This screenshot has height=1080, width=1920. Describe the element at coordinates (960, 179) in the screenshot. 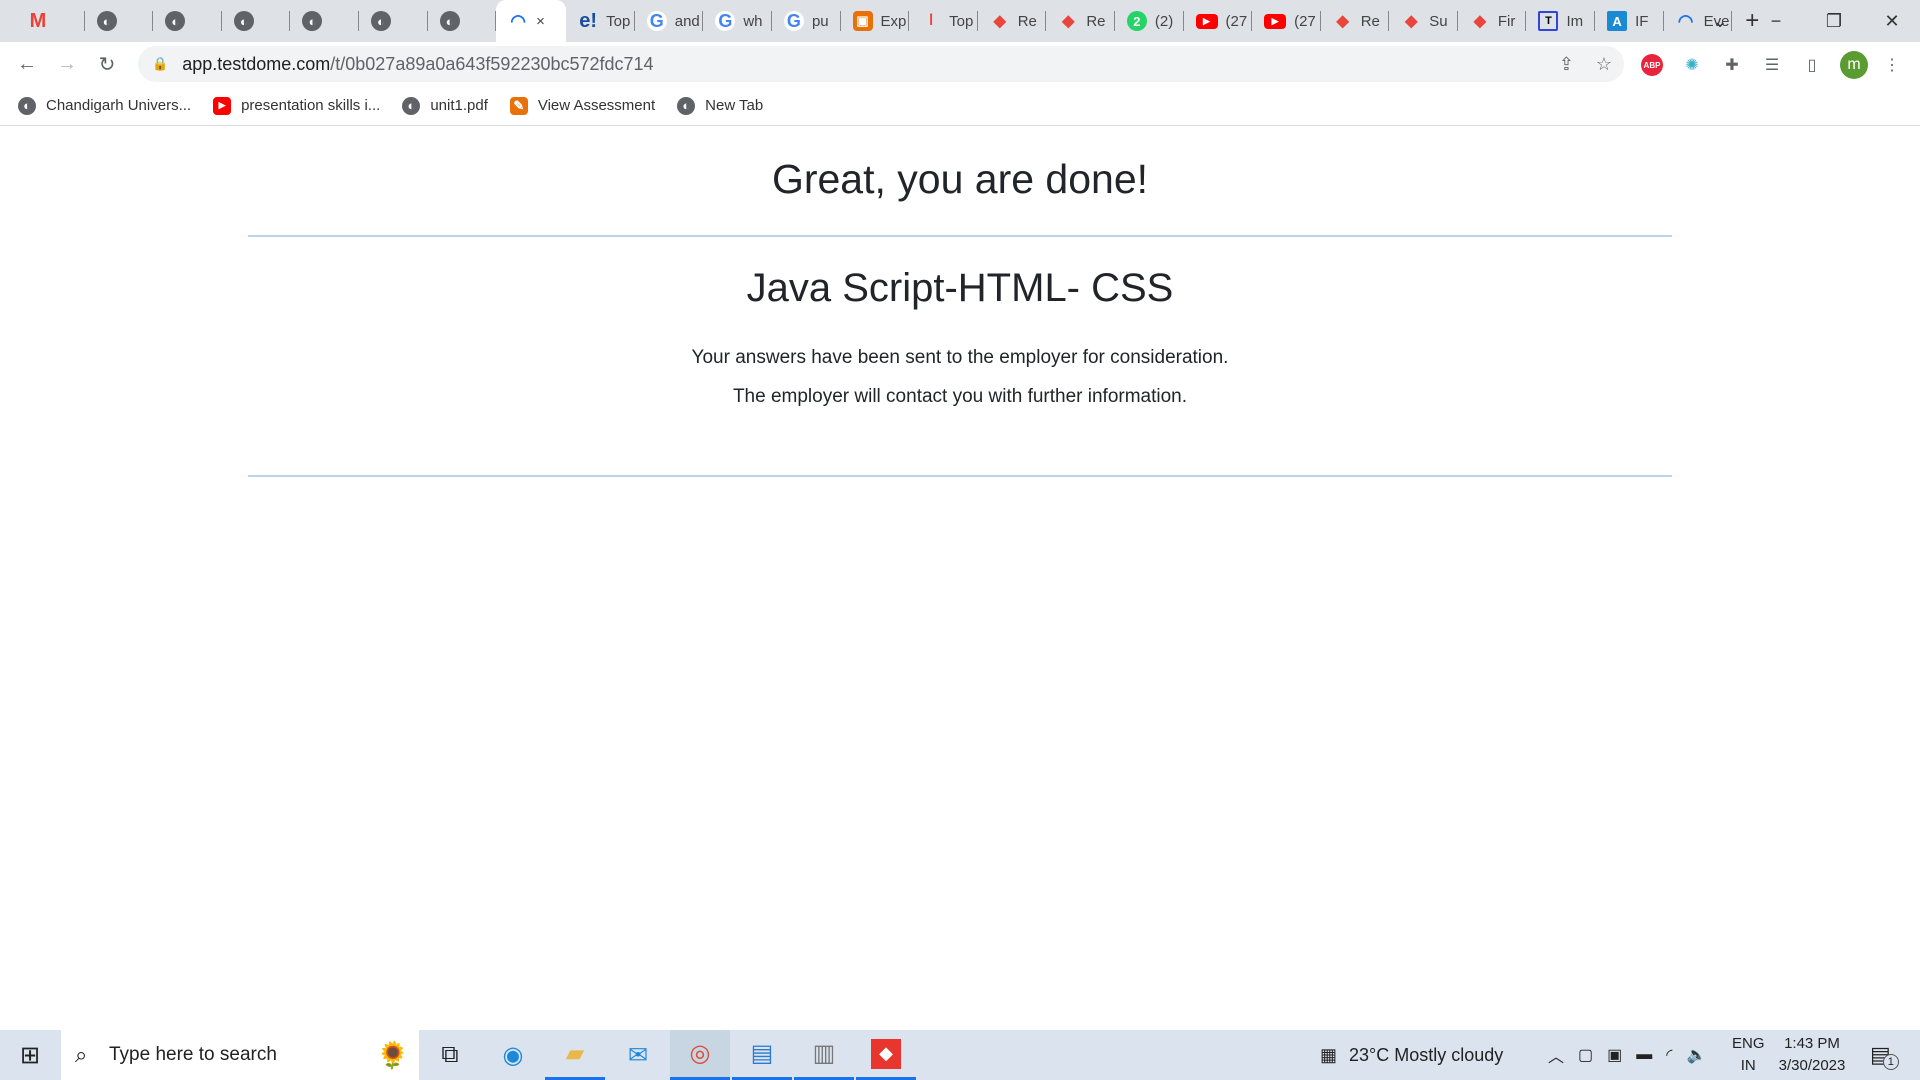

I see `page-title: Great, you are done!` at that location.